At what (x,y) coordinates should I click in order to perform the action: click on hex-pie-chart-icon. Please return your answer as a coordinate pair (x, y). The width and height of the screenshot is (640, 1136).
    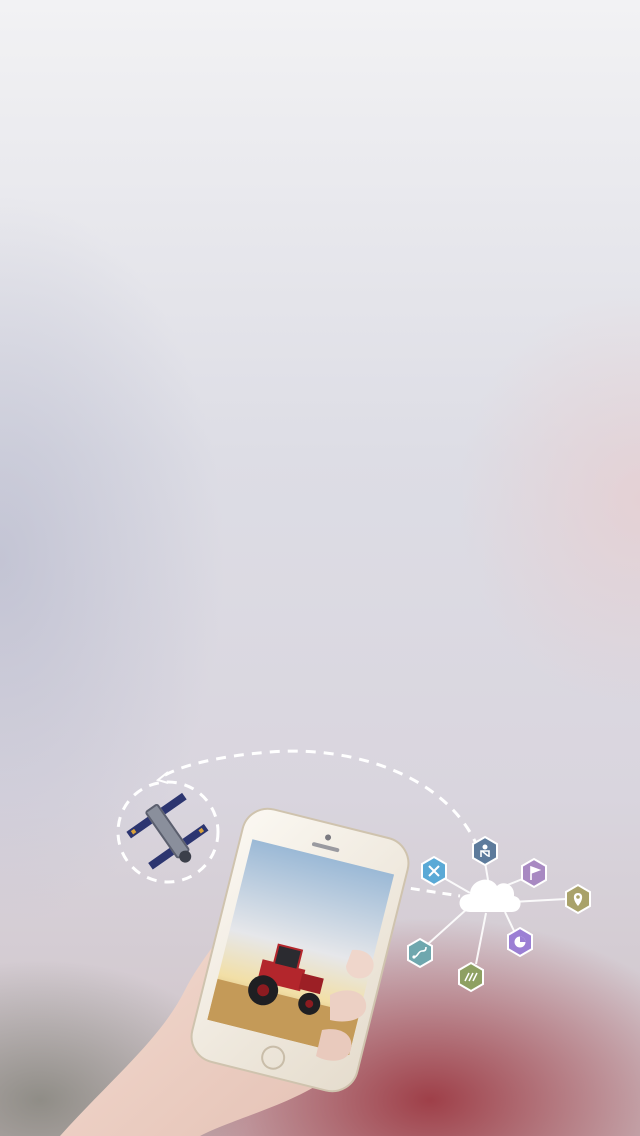
    Looking at the image, I should click on (520, 942).